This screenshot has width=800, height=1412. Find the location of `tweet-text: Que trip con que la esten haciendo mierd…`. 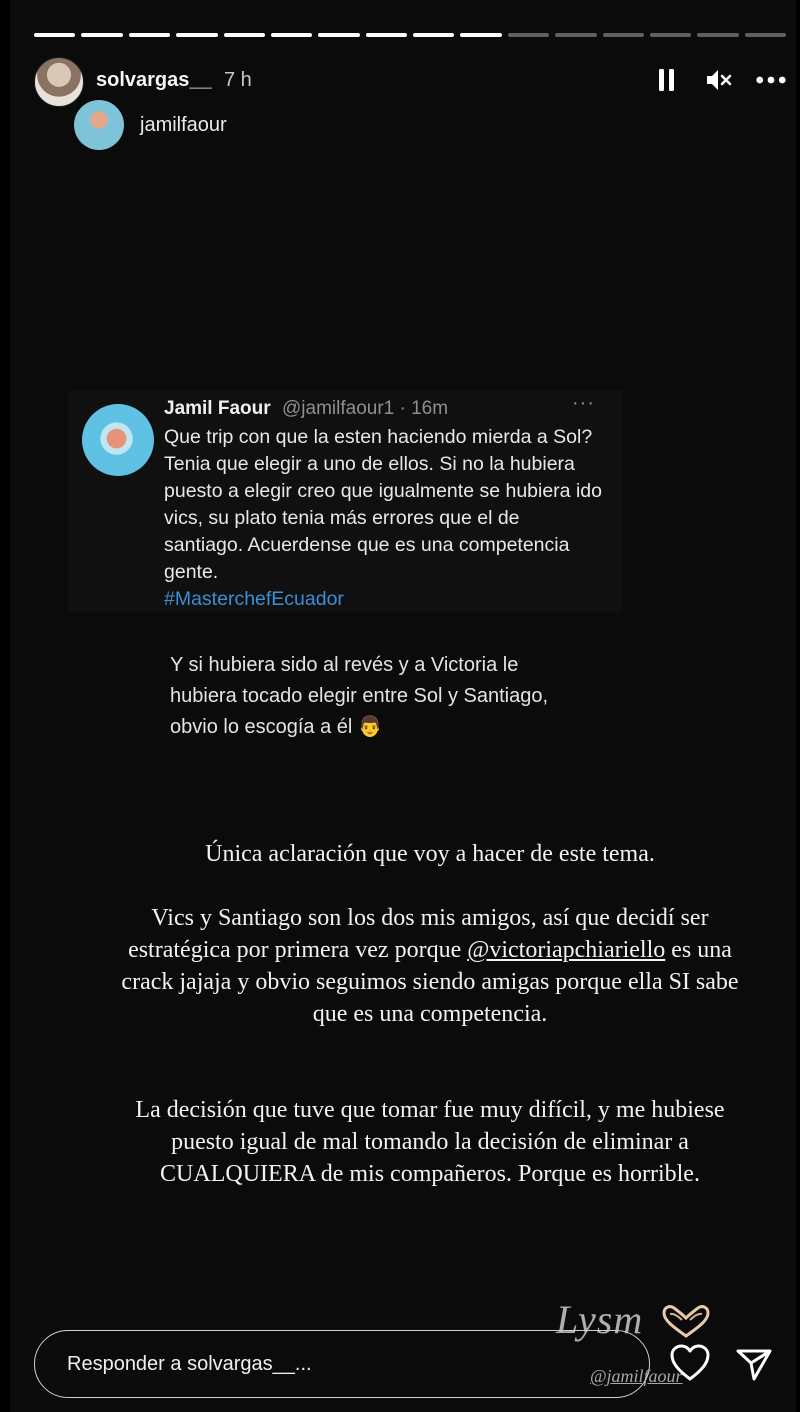

tweet-text: Que trip con que la esten haciendo mierd… is located at coordinates (383, 504).